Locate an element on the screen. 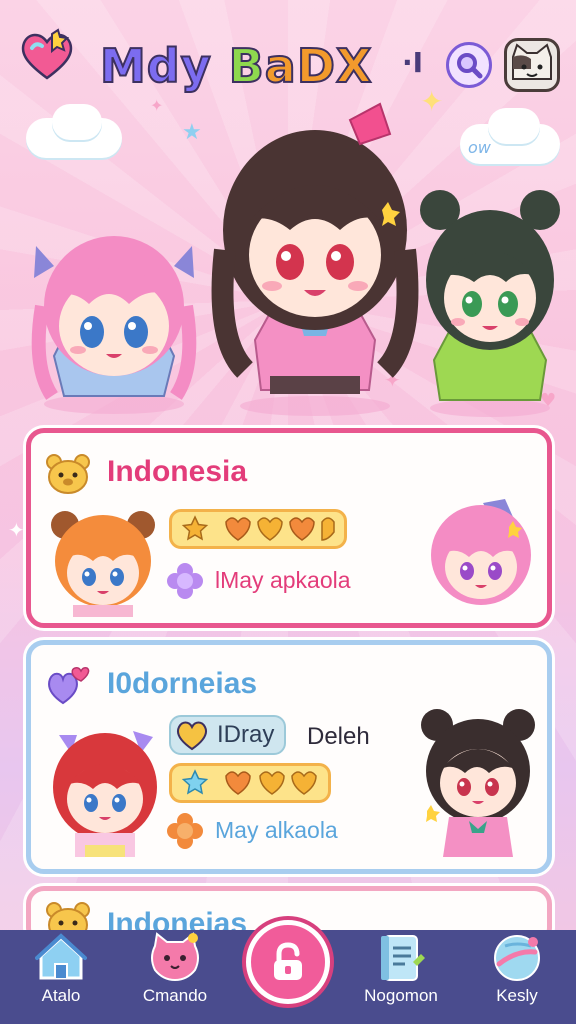 The image size is (576, 1024). globe-icon is located at coordinates (517, 958).